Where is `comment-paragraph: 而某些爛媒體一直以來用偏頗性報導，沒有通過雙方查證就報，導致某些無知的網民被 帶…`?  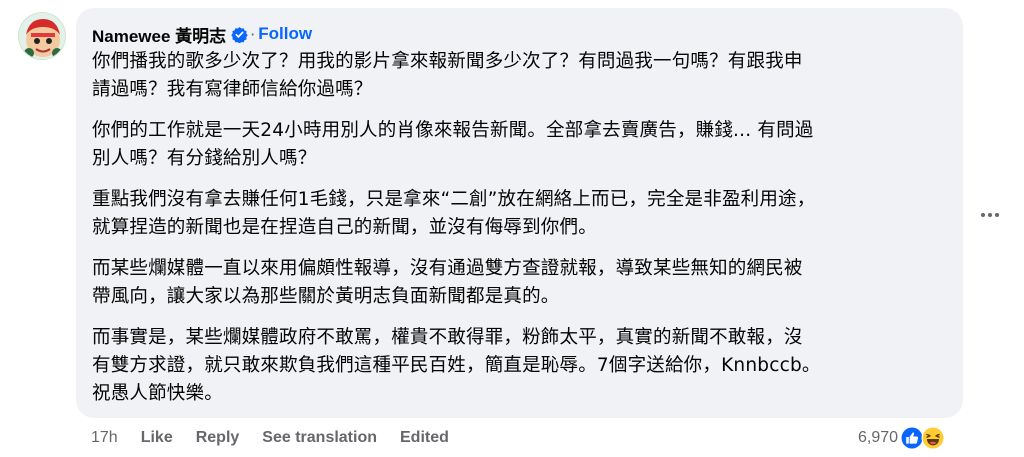 comment-paragraph: 而某些爛媒體一直以來用偏頗性報導，沒有通過雙方查證就報，導致某些無知的網民被 帶… is located at coordinates (519, 283).